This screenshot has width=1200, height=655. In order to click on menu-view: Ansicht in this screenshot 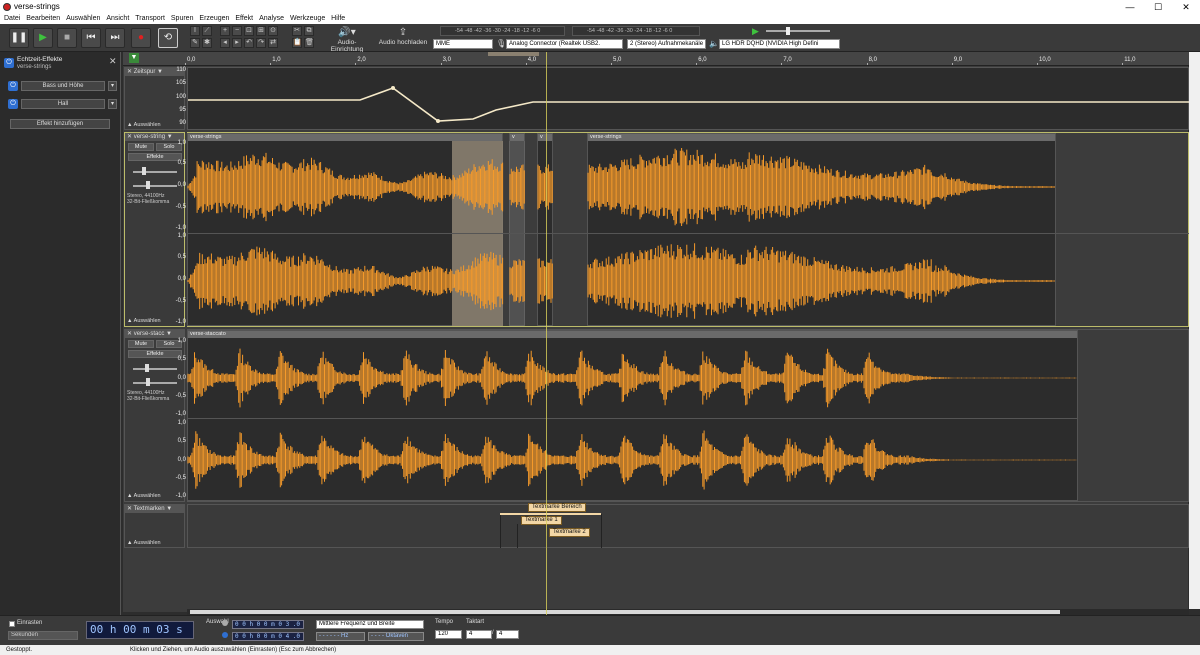, I will do `click(117, 19)`.